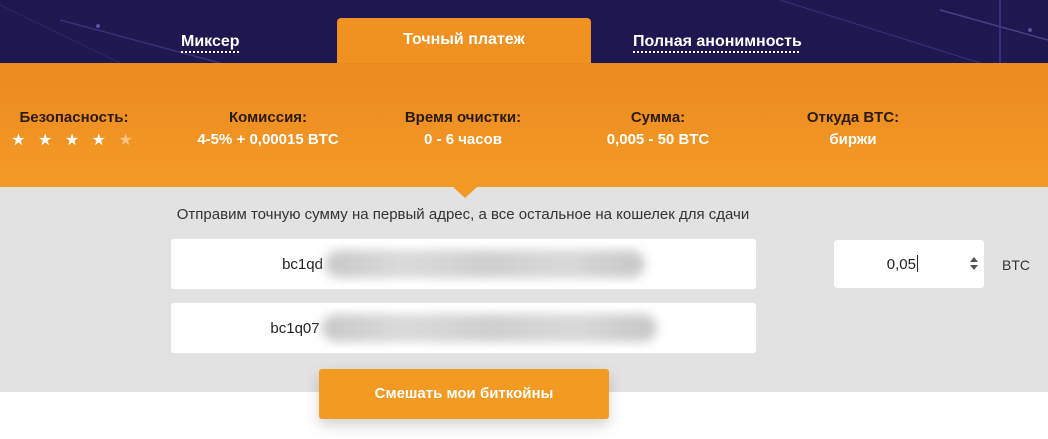  Describe the element at coordinates (853, 117) in the screenshot. I see `source-label: Откуда BTC:` at that location.